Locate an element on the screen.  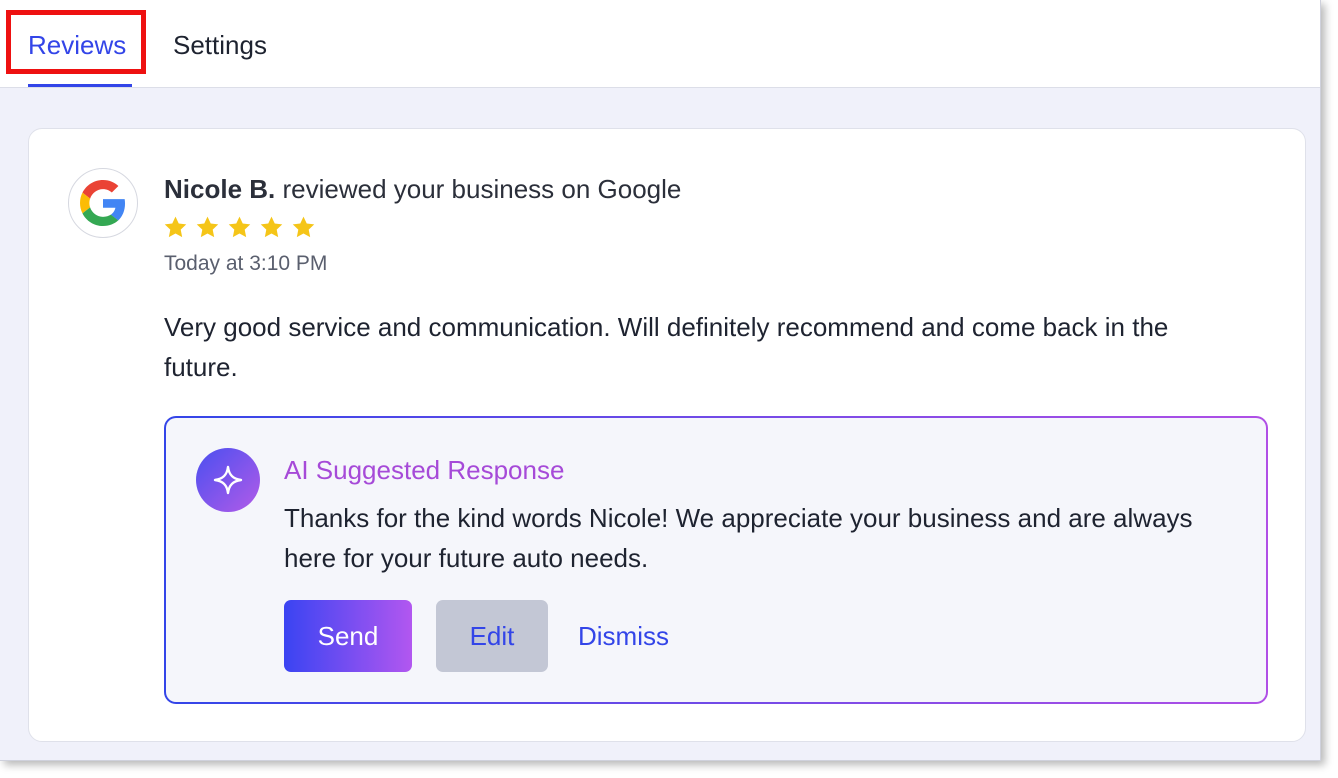
tab-settings: Settings is located at coordinates (220, 45).